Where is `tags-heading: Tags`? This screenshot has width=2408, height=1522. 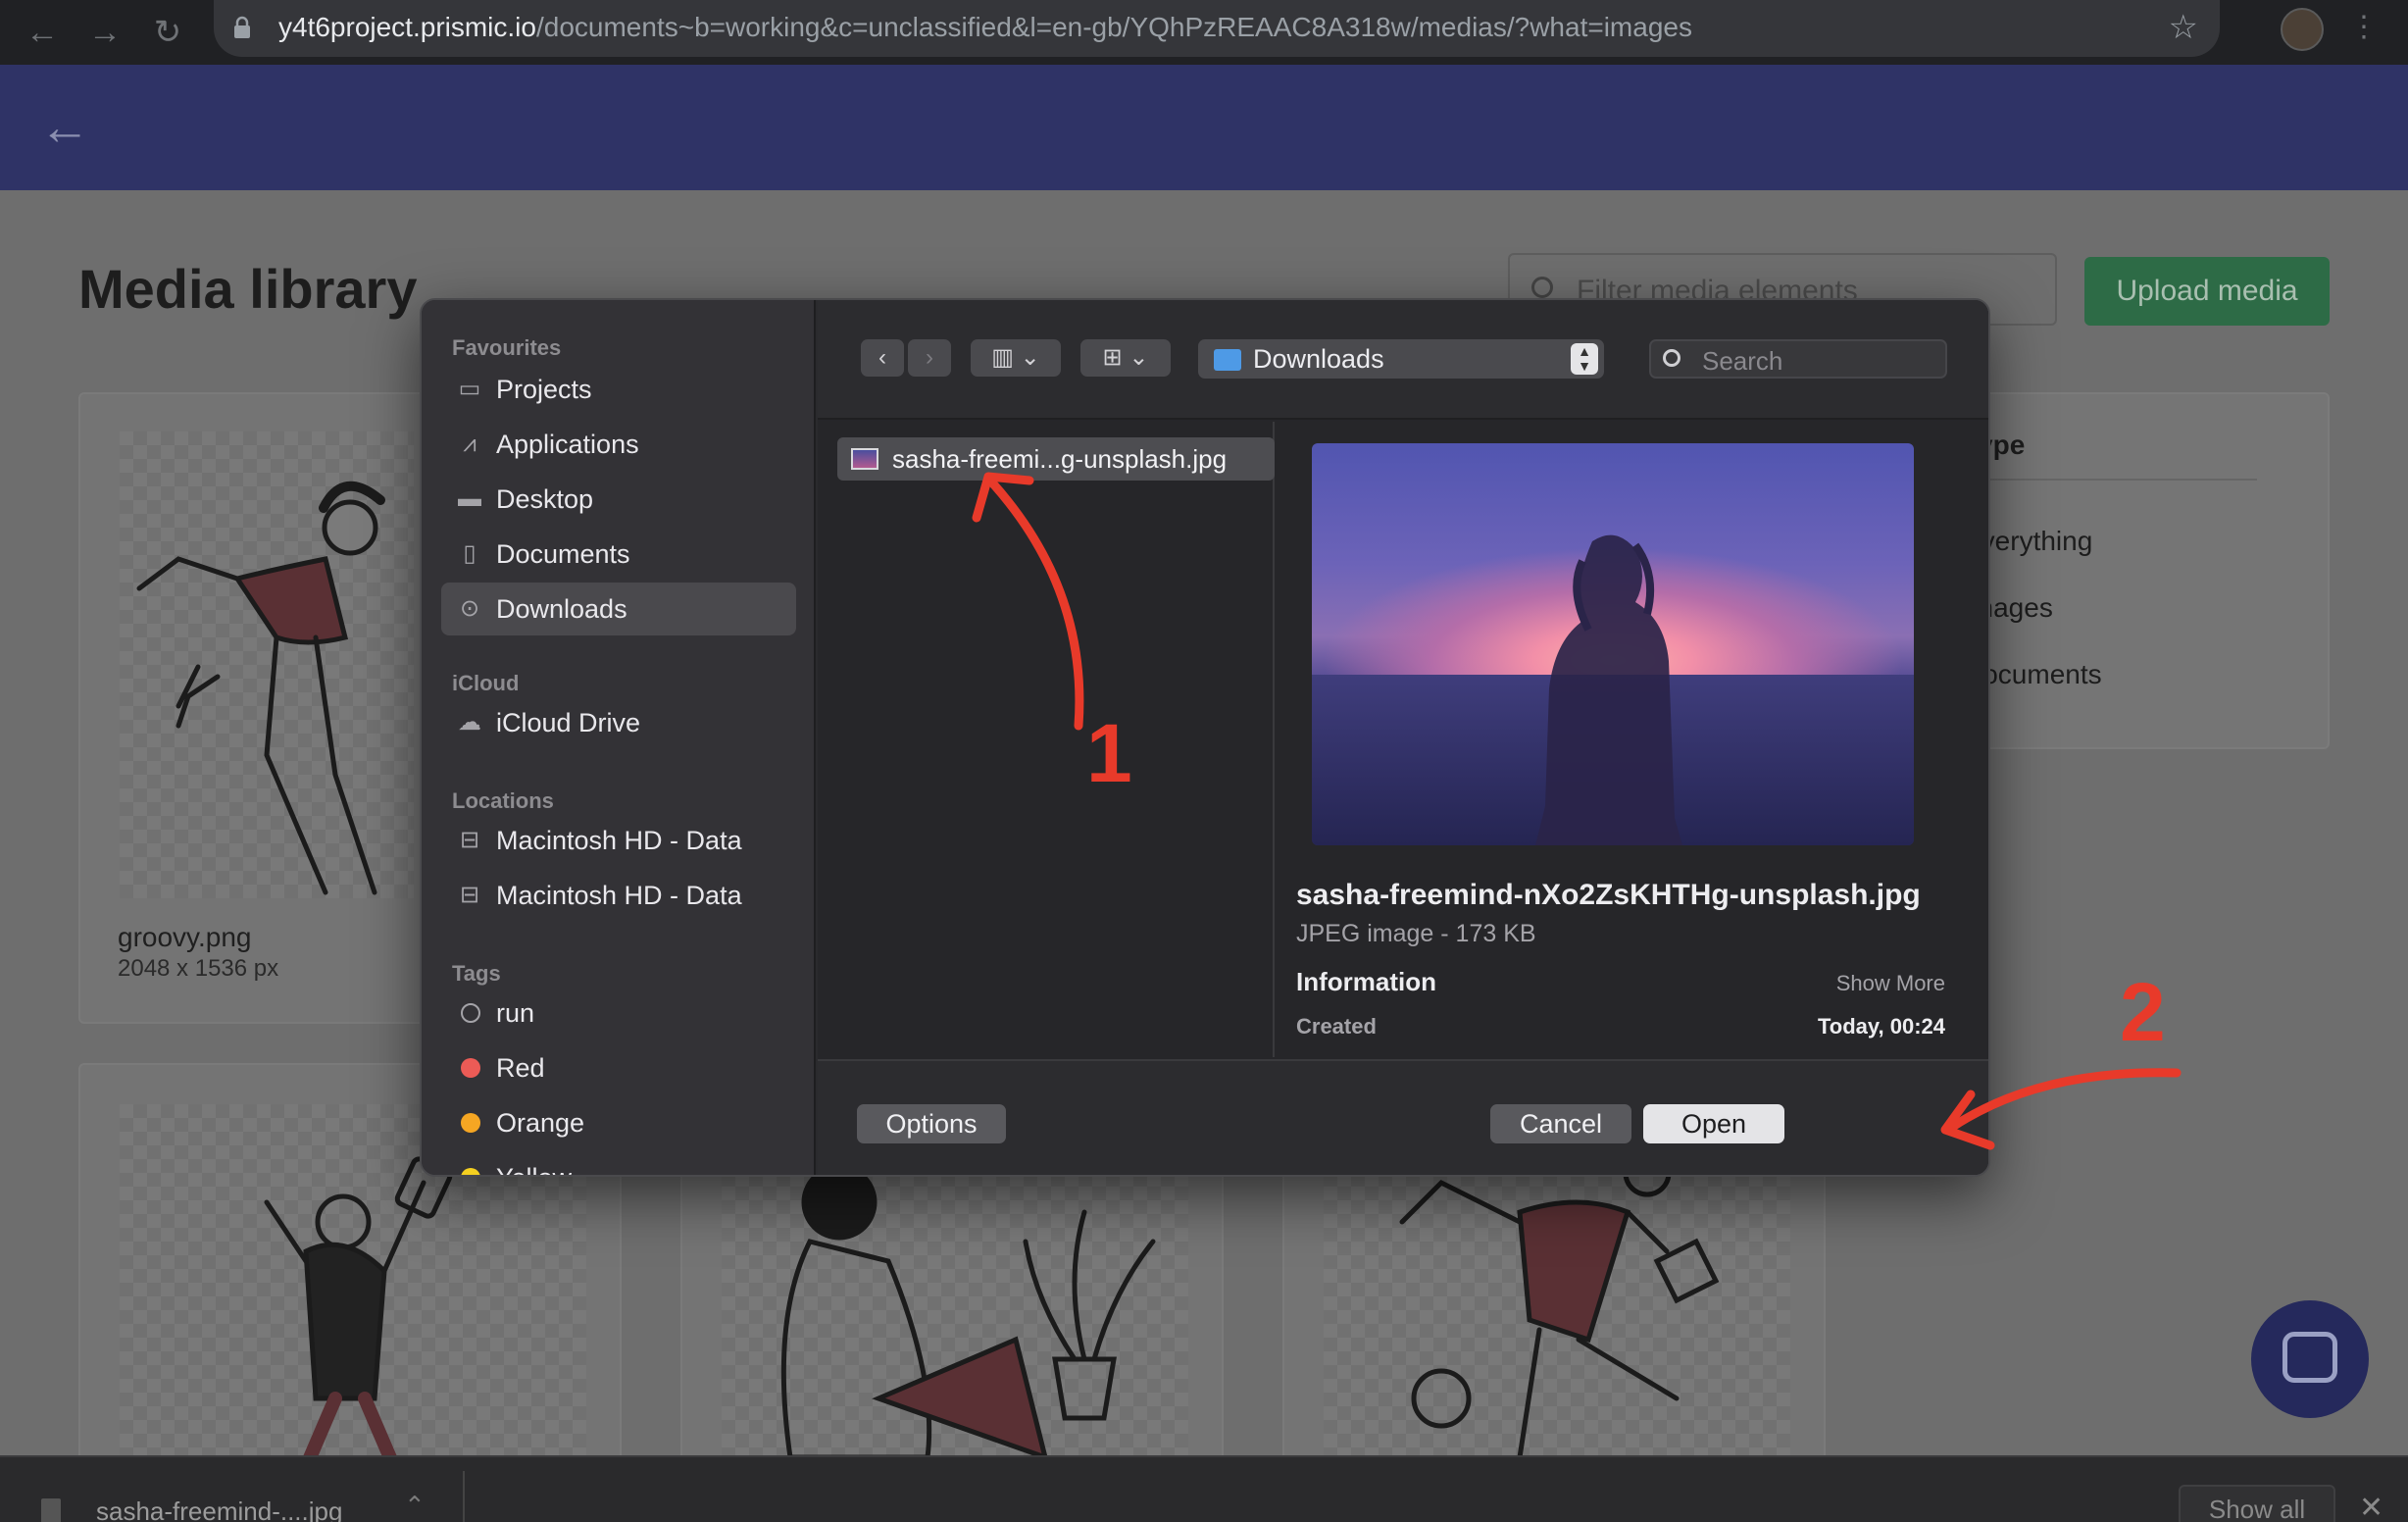
tags-heading: Tags is located at coordinates (476, 973).